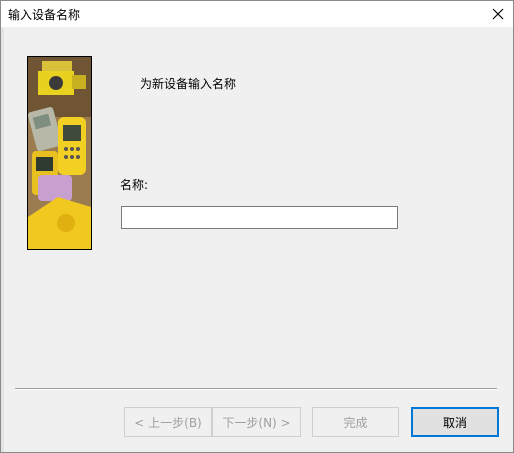 Image resolution: width=514 pixels, height=453 pixels. I want to click on close-button, so click(498, 14).